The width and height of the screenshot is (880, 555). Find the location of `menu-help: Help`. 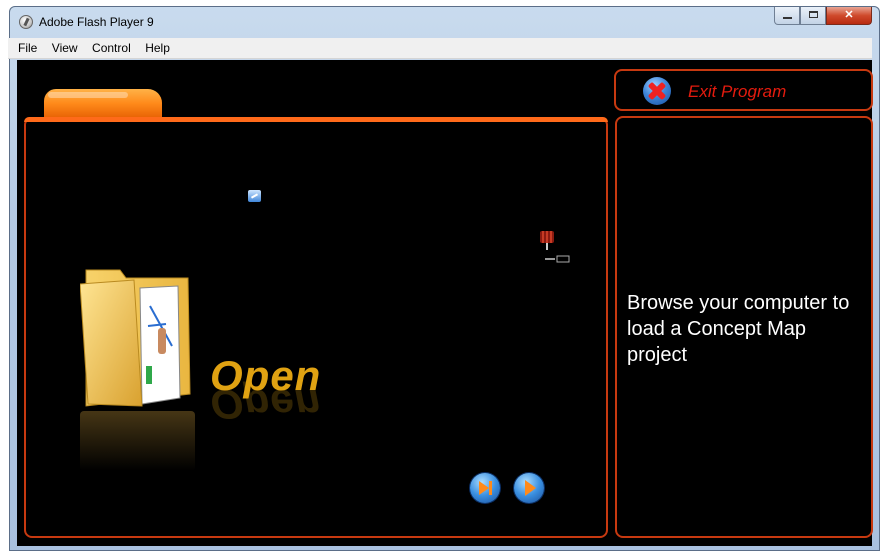

menu-help: Help is located at coordinates (157, 46).